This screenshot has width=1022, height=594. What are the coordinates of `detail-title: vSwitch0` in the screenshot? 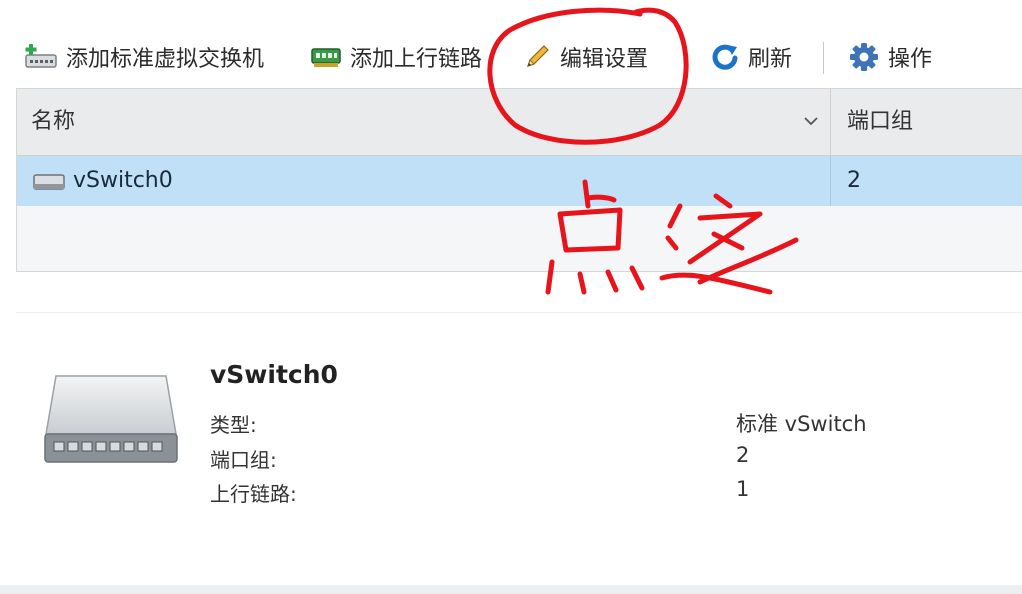 It's located at (274, 374).